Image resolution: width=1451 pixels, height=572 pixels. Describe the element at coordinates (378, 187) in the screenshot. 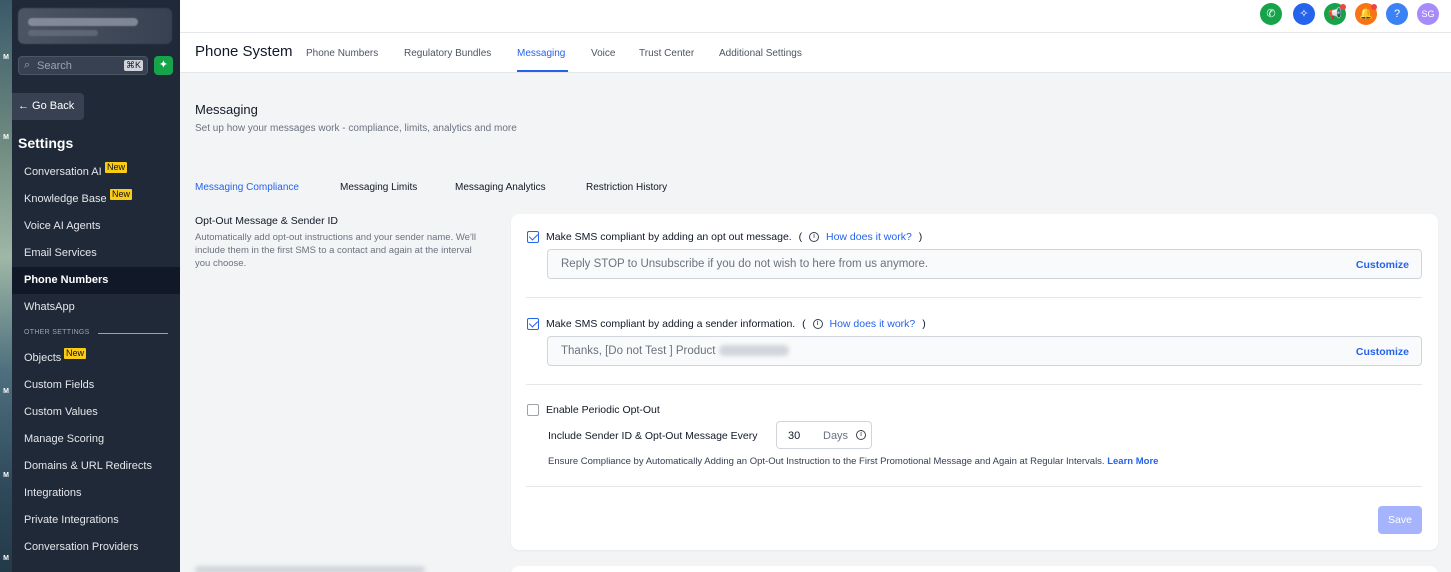

I see `subtab-messaging-limits: Messaging Limits` at that location.